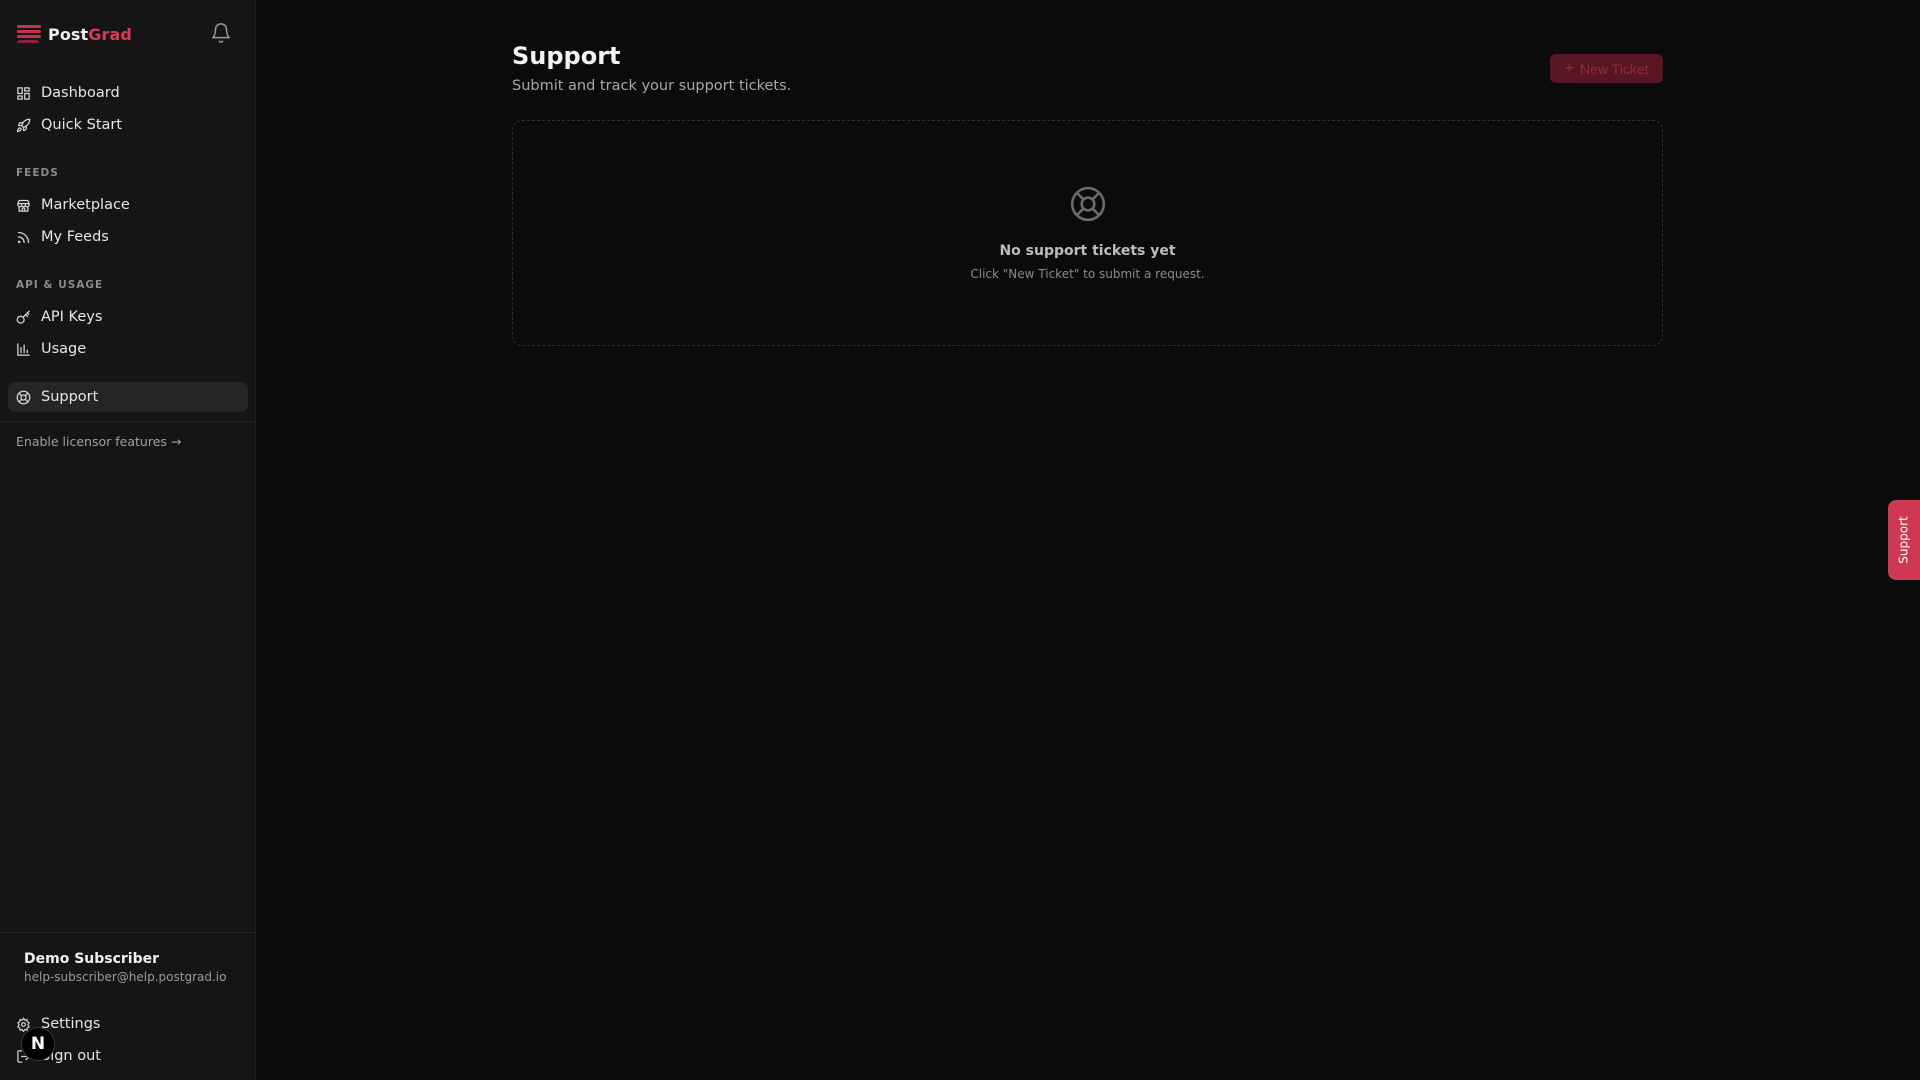 The image size is (1920, 1080). What do you see at coordinates (1087, 274) in the screenshot?
I see `empty-state-hint: Click "New Ticket" to submit a request.` at bounding box center [1087, 274].